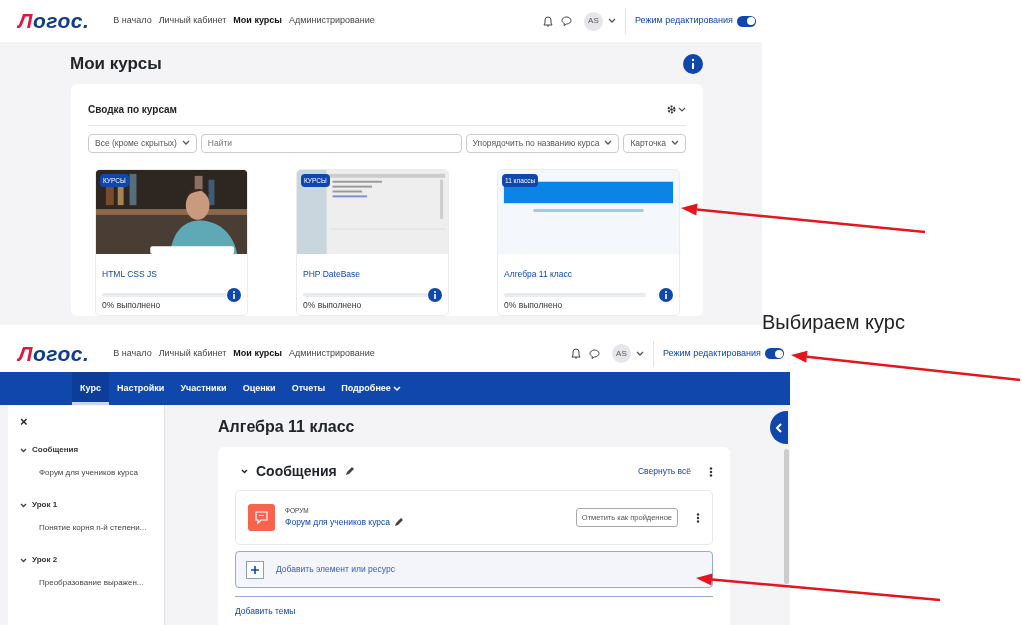 This screenshot has width=1022, height=625. What do you see at coordinates (786, 516) in the screenshot?
I see `scrollbar` at bounding box center [786, 516].